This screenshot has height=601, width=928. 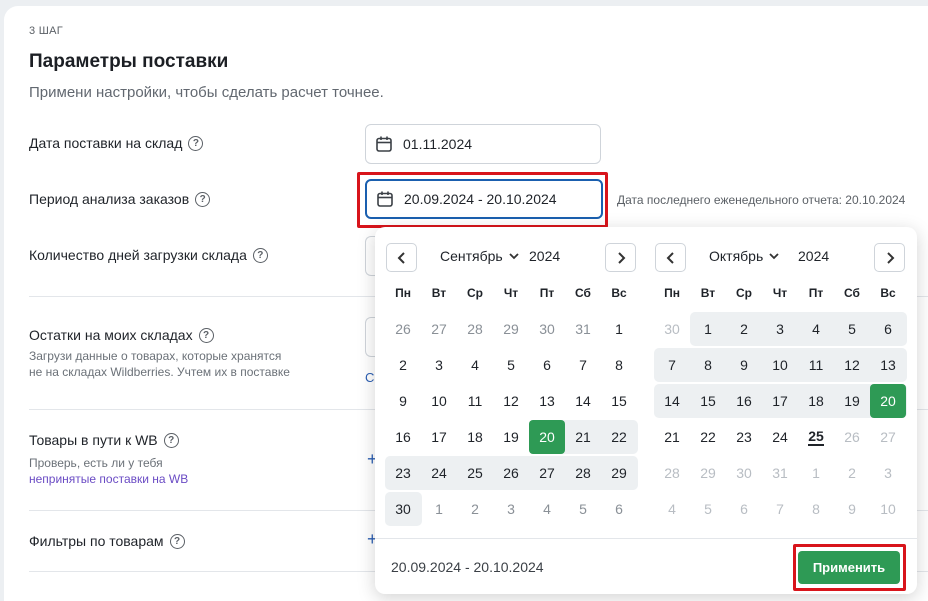 I want to click on right-year: 2024, so click(x=813, y=256).